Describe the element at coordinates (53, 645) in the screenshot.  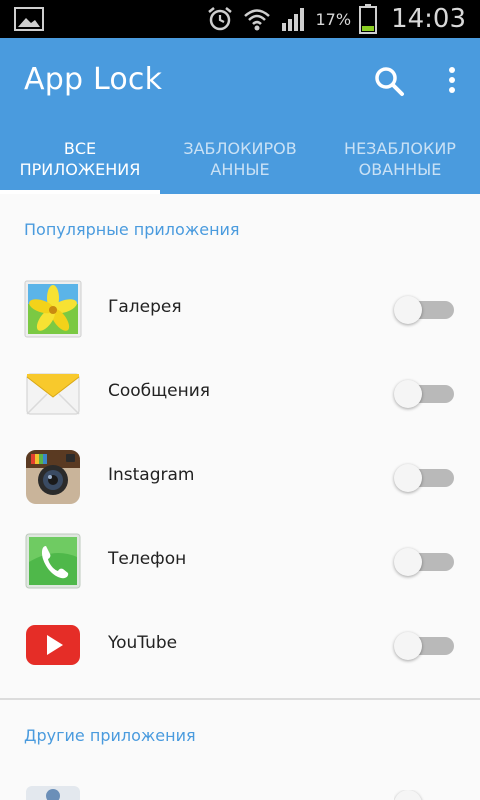
I see `youtube-app-icon` at that location.